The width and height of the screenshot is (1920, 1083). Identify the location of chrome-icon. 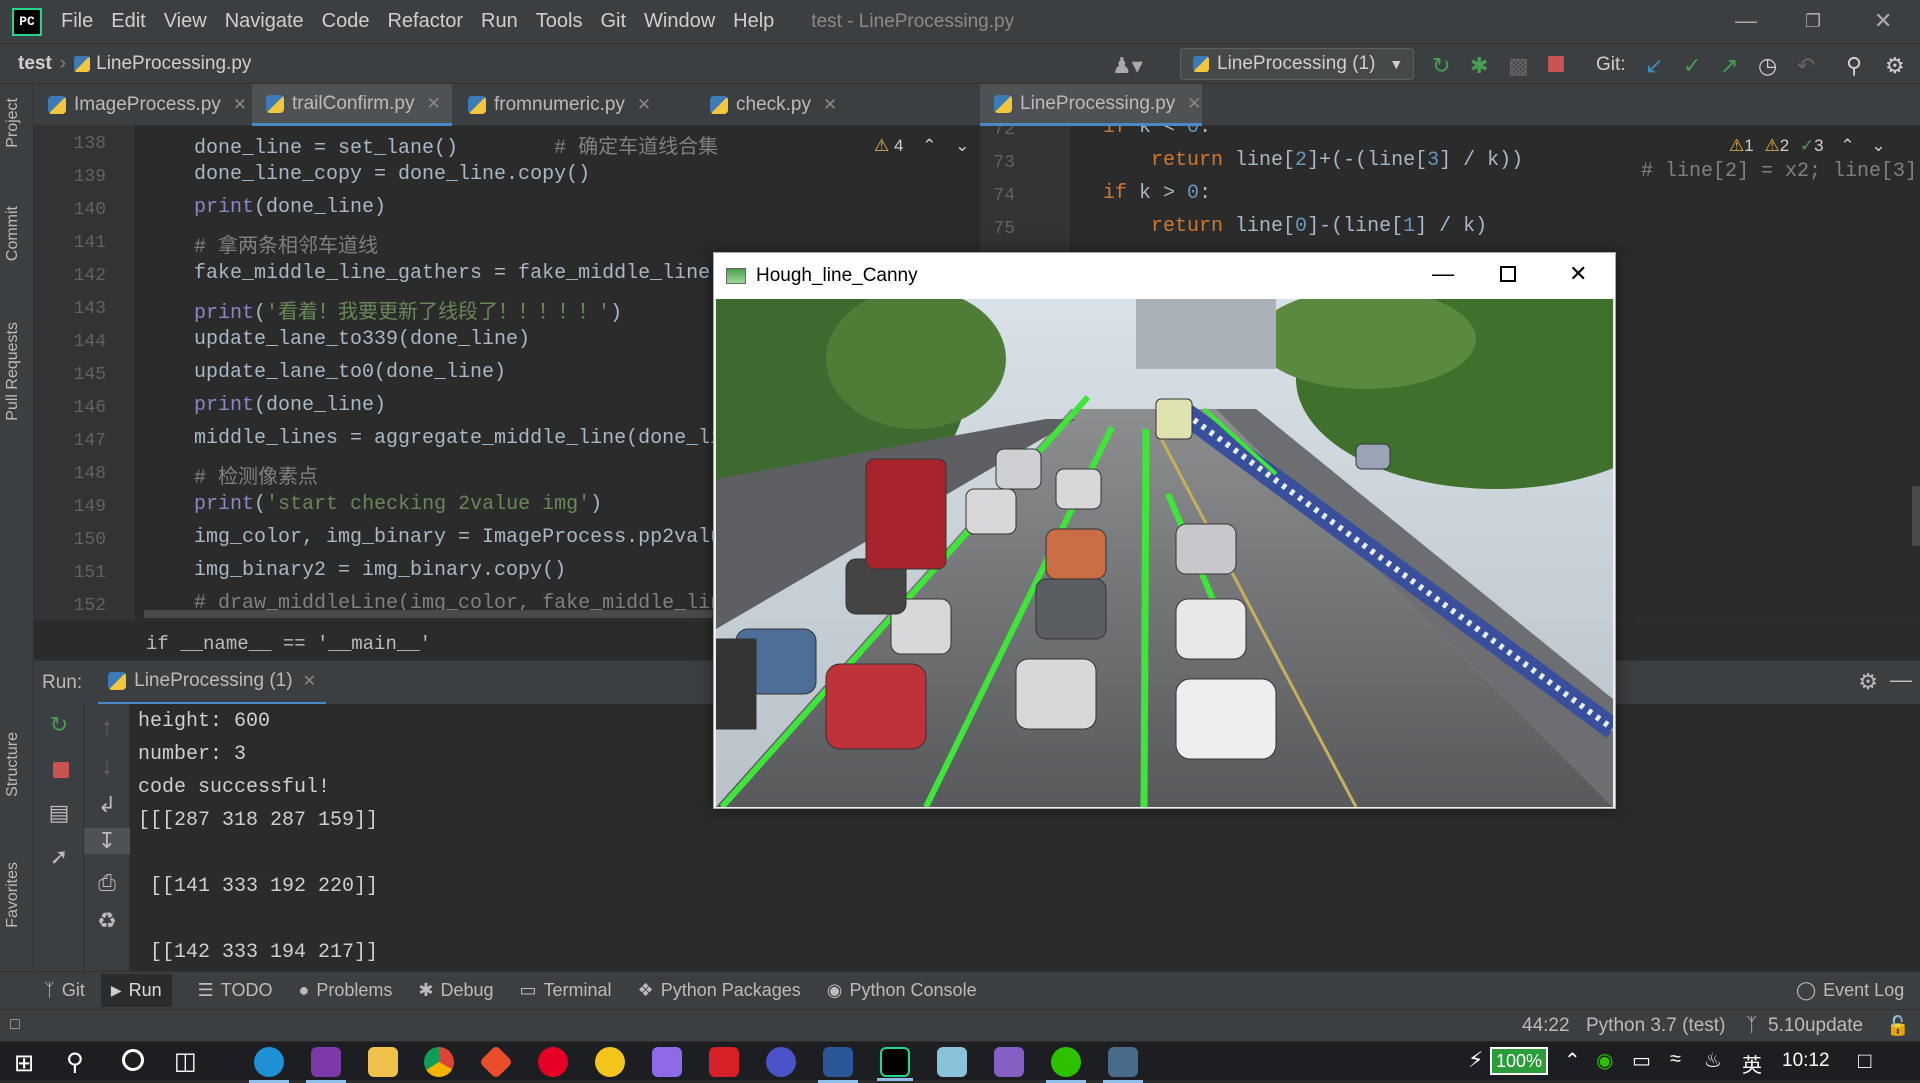
(439, 1062).